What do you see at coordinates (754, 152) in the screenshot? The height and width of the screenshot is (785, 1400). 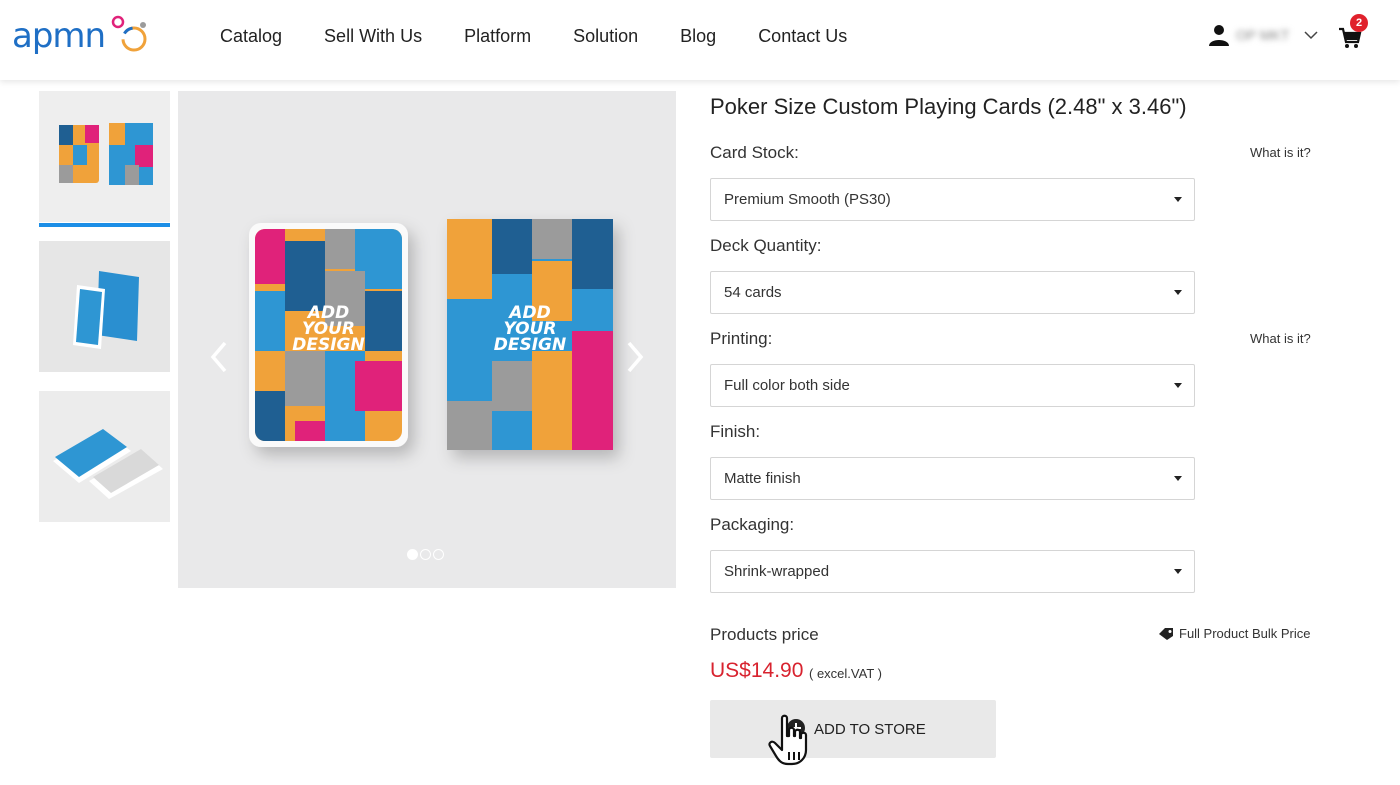 I see `card-stock-label: Card Stock:` at bounding box center [754, 152].